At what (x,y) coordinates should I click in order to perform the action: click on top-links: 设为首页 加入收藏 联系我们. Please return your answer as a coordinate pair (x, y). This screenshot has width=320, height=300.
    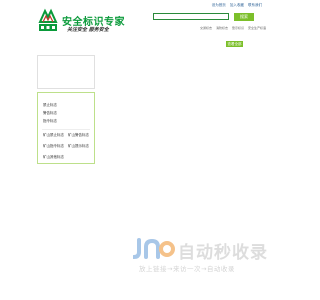
    Looking at the image, I should click on (235, 5).